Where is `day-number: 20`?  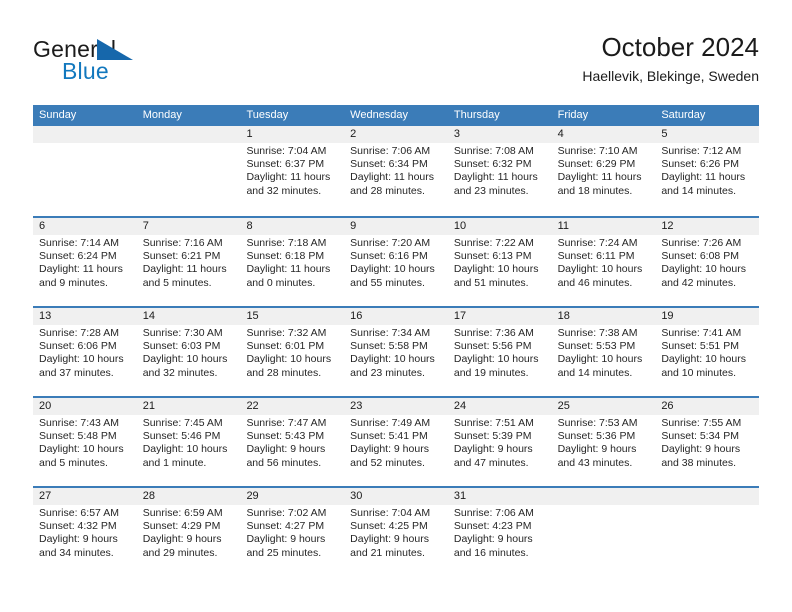 day-number: 20 is located at coordinates (85, 406).